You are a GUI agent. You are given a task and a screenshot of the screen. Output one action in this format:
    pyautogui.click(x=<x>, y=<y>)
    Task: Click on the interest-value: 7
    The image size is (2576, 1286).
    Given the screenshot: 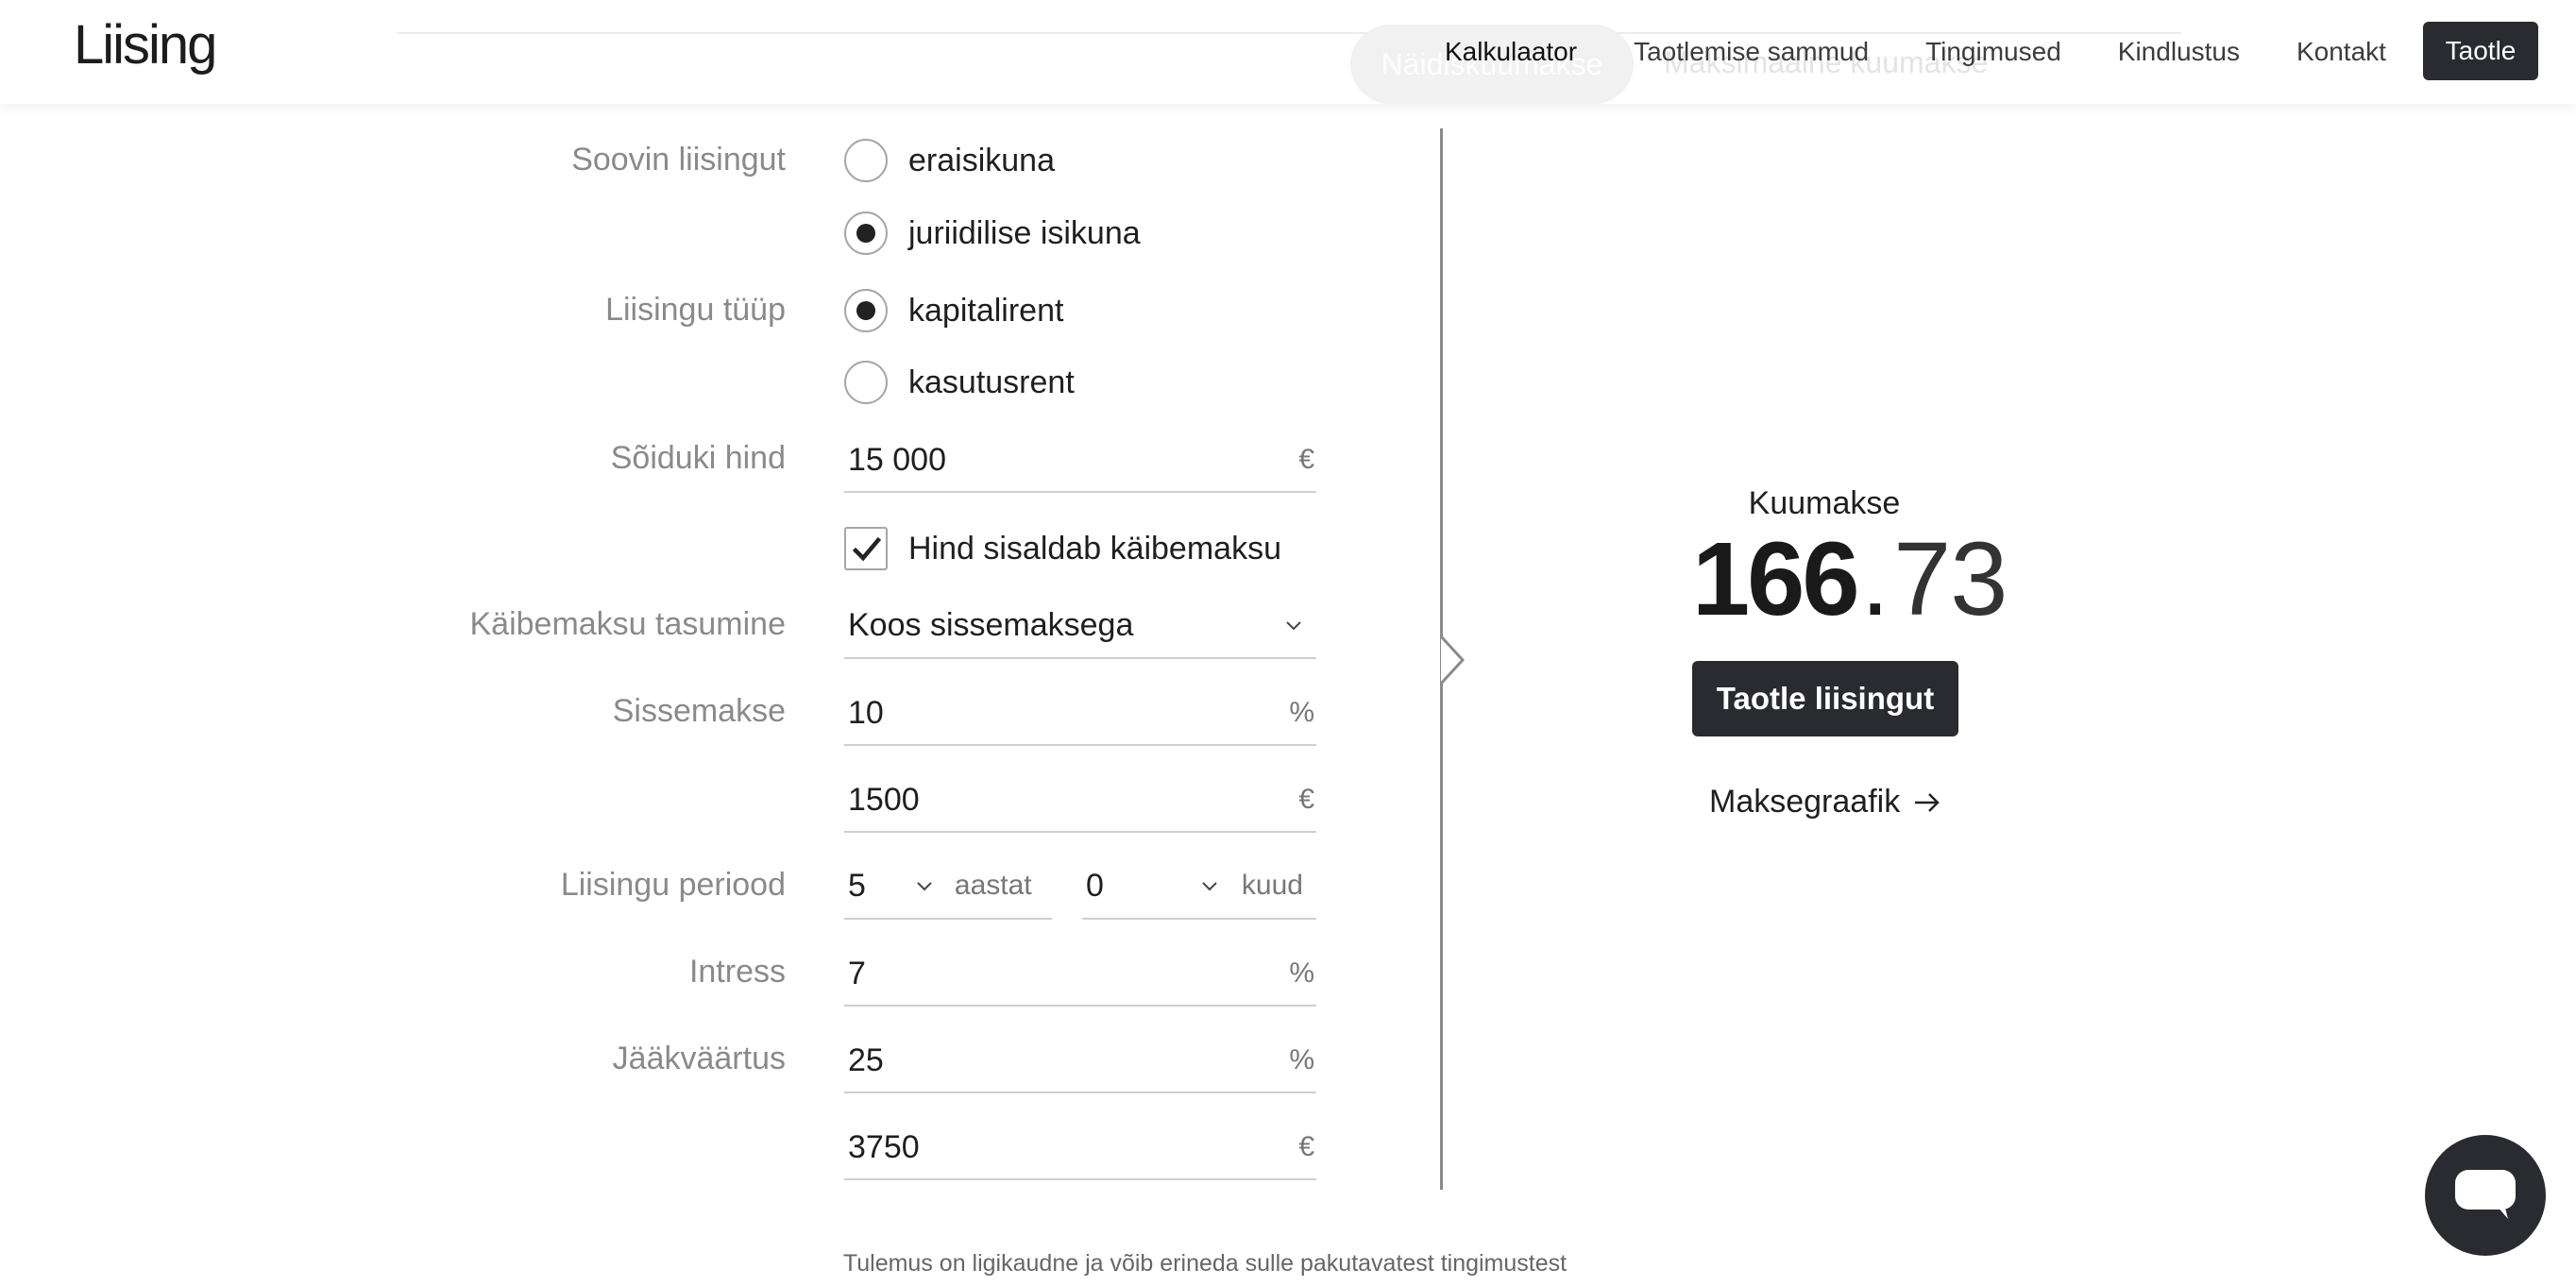 What is the action you would take?
    pyautogui.click(x=857, y=973)
    